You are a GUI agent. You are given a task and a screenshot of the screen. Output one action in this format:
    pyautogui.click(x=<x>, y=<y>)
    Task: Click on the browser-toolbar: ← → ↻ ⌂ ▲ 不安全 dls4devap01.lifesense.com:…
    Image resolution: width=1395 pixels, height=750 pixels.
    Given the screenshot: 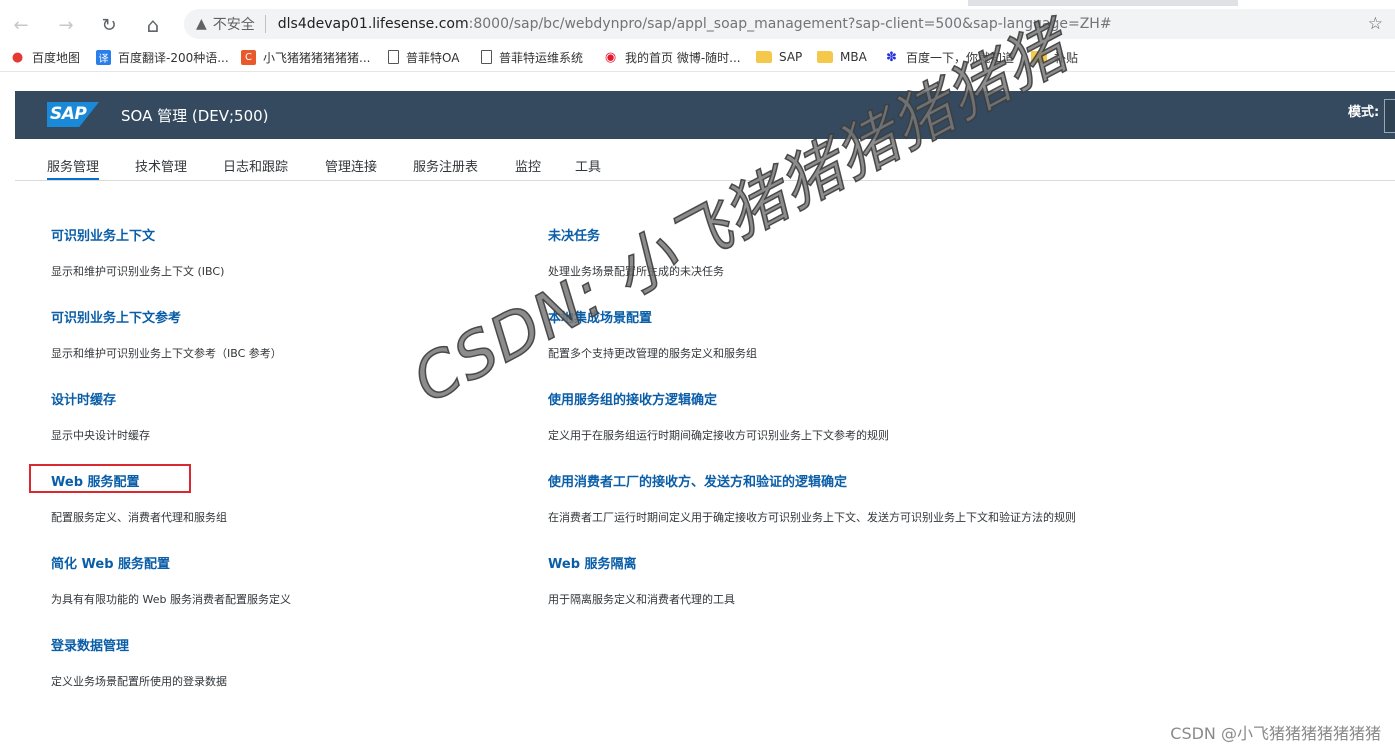 What is the action you would take?
    pyautogui.click(x=697, y=24)
    